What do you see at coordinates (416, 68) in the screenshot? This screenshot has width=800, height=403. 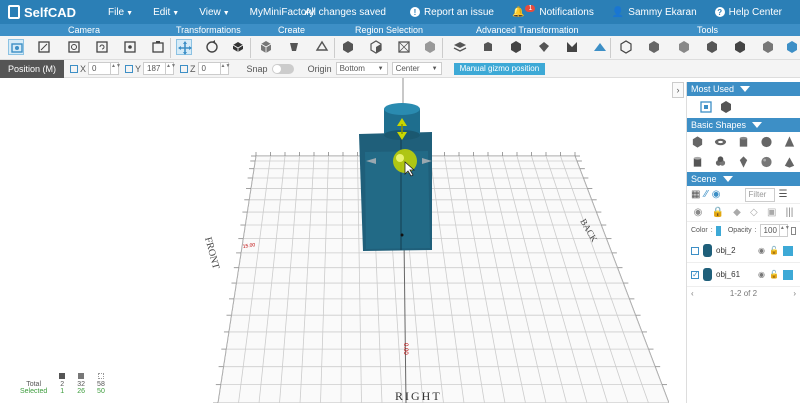 I see `center-select: Center ▼` at bounding box center [416, 68].